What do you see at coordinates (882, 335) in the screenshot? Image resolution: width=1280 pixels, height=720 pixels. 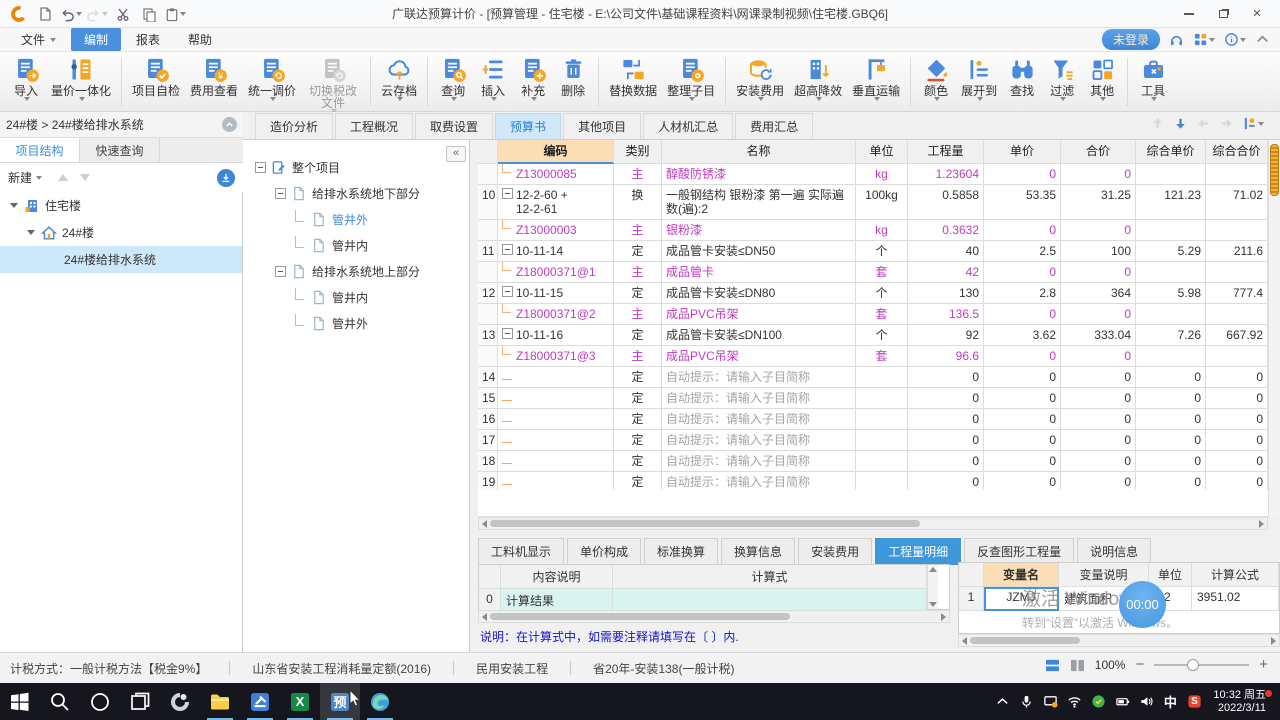 I see `cell-unit: 个` at bounding box center [882, 335].